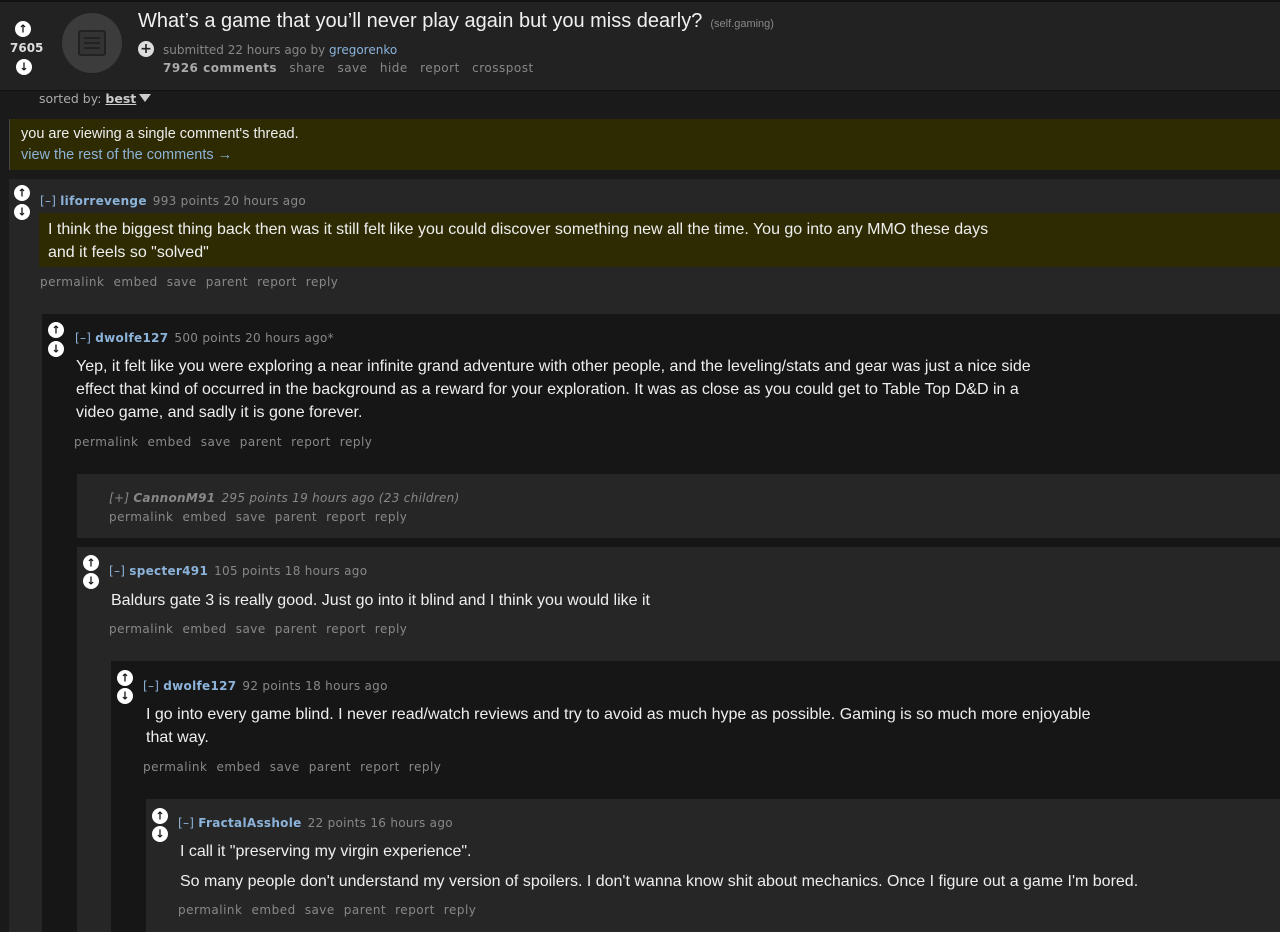 This screenshot has width=1280, height=932. What do you see at coordinates (168, 571) in the screenshot?
I see `comment-author: specter491` at bounding box center [168, 571].